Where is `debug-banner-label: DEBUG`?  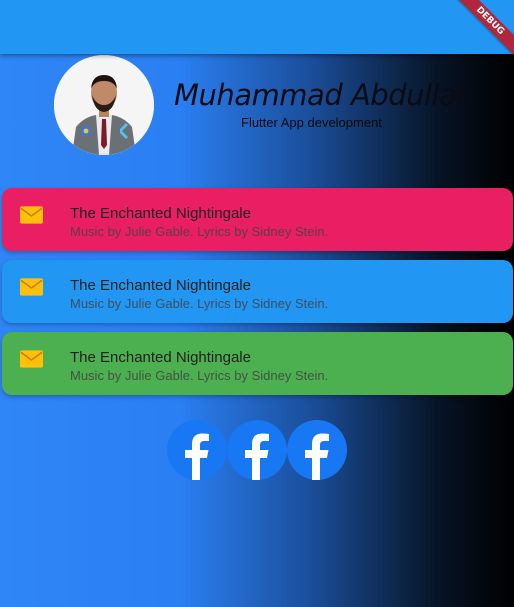
debug-banner-label: DEBUG is located at coordinates (484, 29).